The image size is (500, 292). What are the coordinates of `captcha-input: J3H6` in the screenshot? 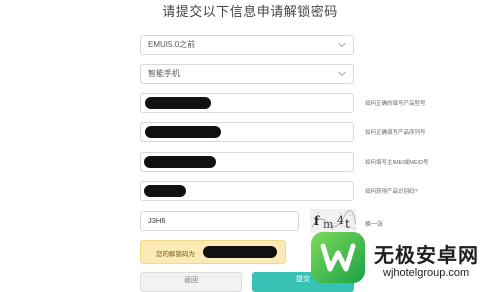 It's located at (219, 221).